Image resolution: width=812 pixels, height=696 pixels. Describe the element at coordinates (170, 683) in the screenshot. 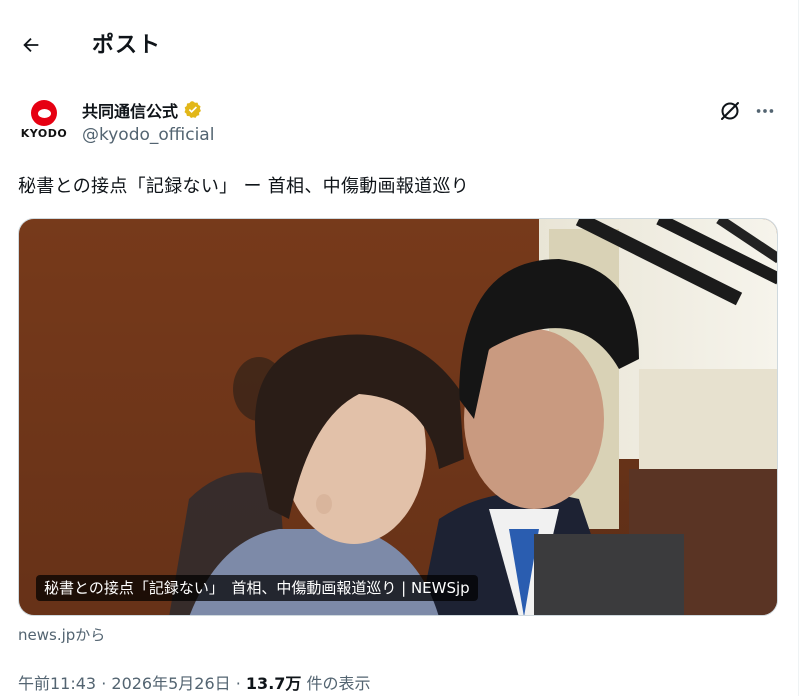

I see `post-date: 2026年5月26日` at that location.